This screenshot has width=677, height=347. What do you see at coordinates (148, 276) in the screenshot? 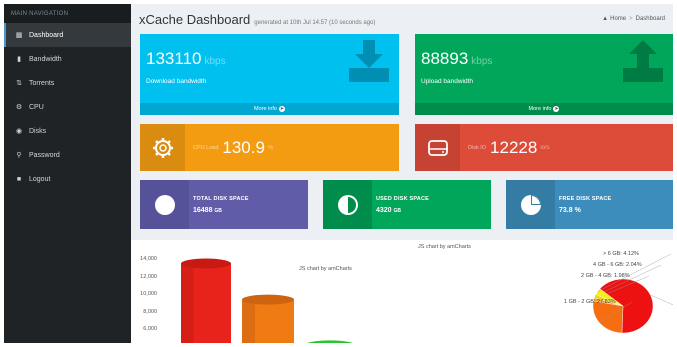
I see `y-tick-label: 12,000` at bounding box center [148, 276].